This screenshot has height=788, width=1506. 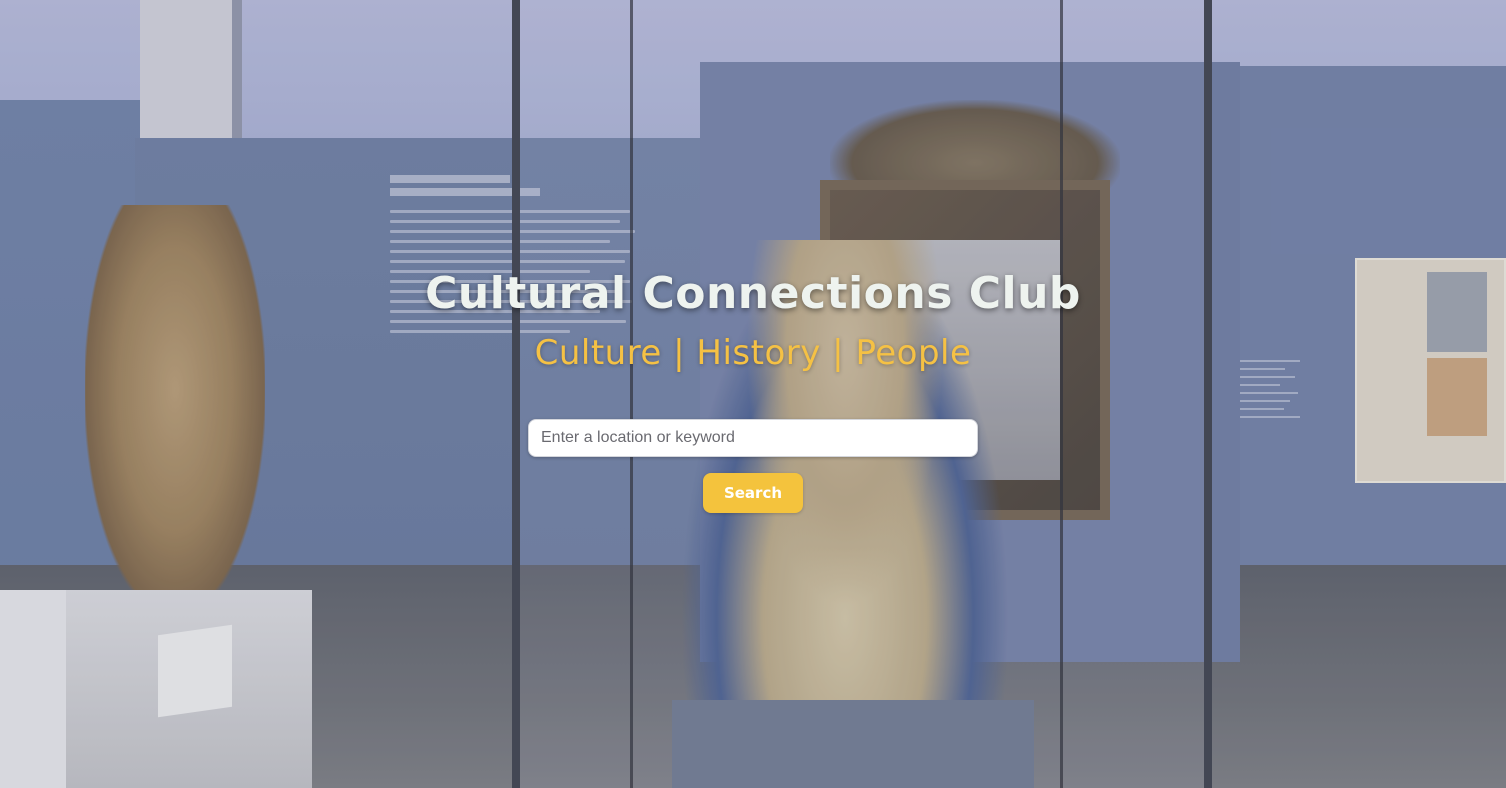 I want to click on site-tagline: Culture | History | People, so click(x=753, y=353).